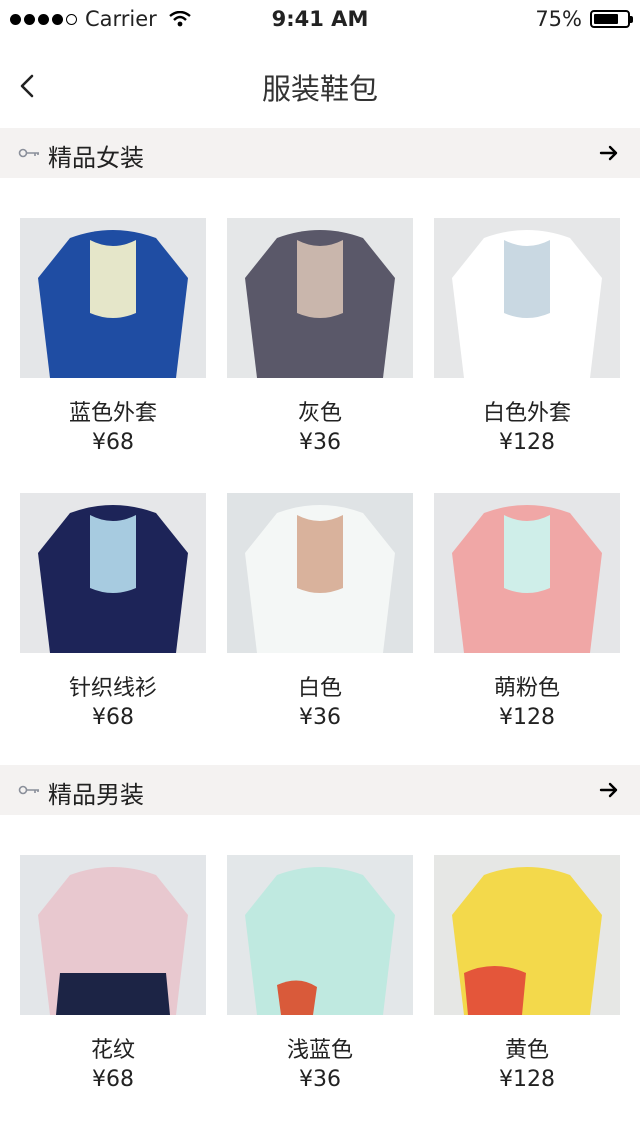 This screenshot has width=640, height=1136. Describe the element at coordinates (319, 413) in the screenshot. I see `product-name: 灰色` at that location.